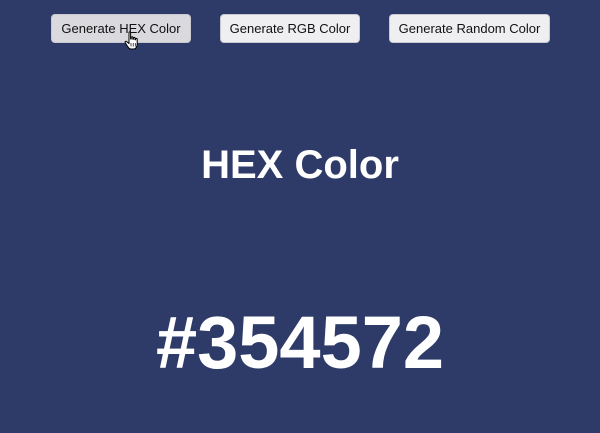  What do you see at coordinates (121, 28) in the screenshot?
I see `generate-hex-button: Generate HEX Color` at bounding box center [121, 28].